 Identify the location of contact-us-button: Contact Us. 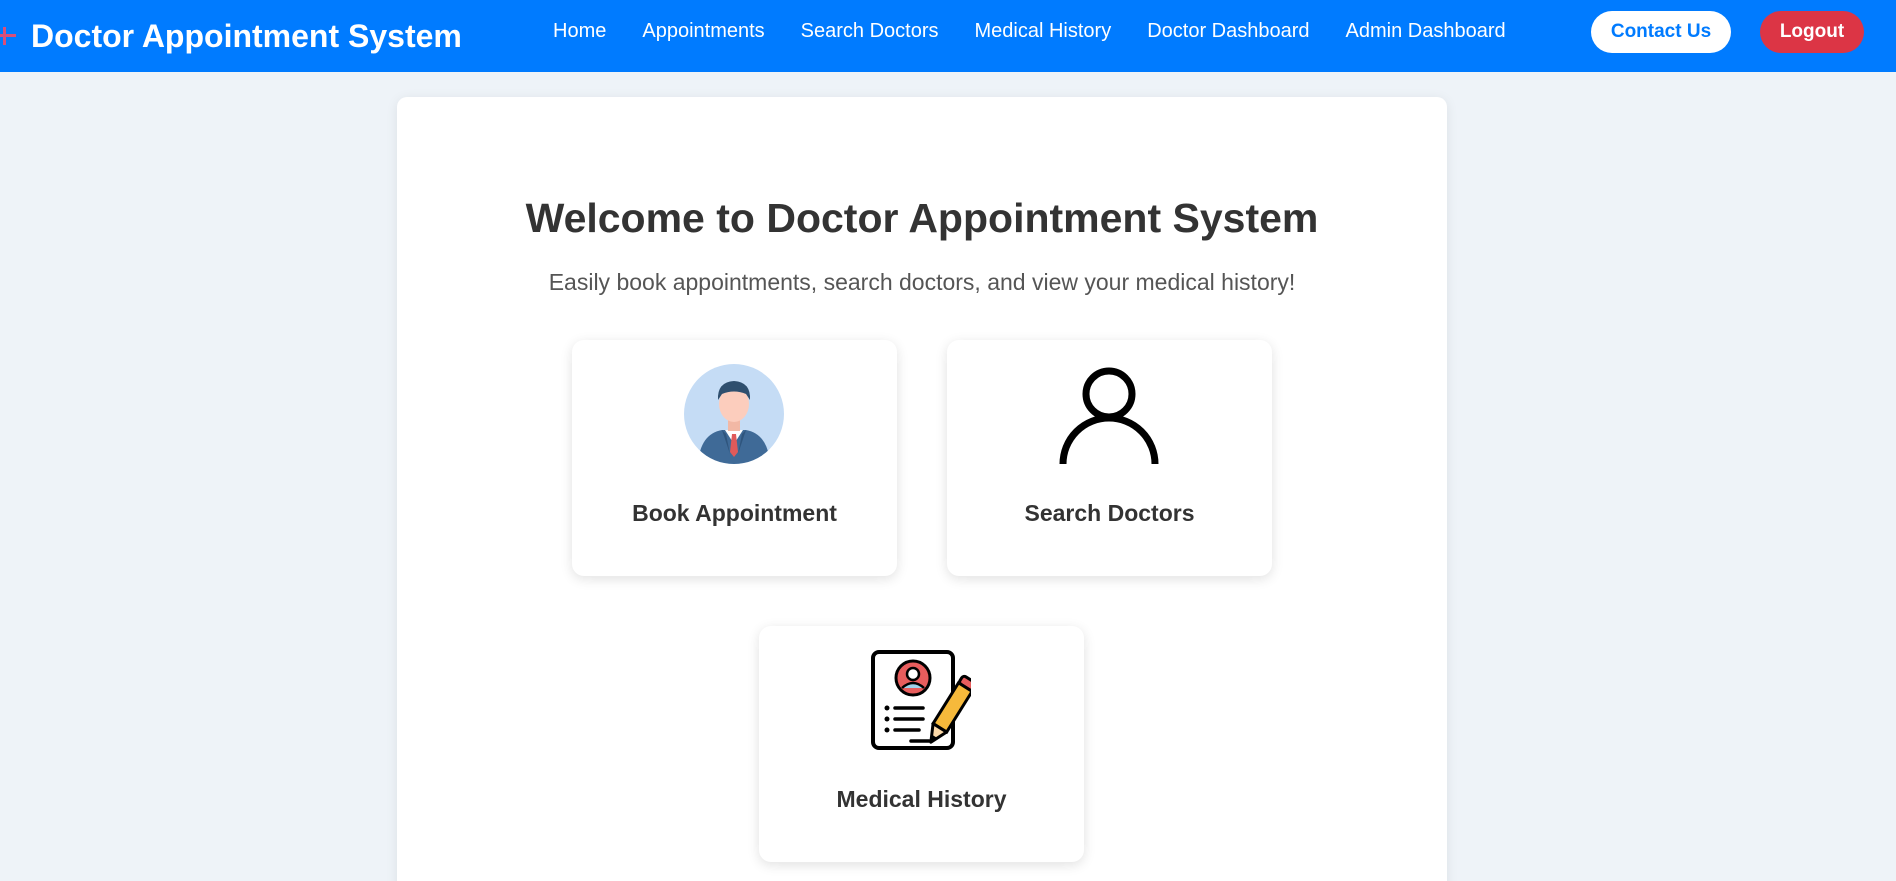
(1661, 32).